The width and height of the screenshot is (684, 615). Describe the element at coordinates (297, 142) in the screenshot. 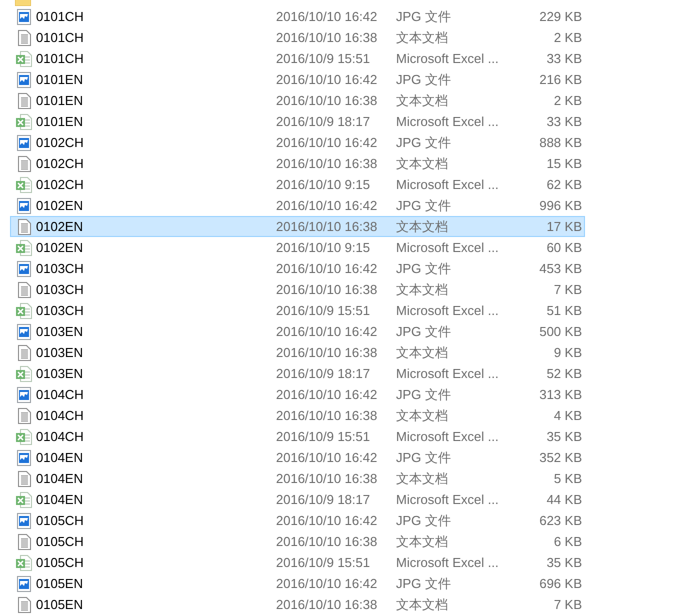

I see `file-row: 0102CH 2016/10/10 16:42 JPG 文件 888 KB` at that location.